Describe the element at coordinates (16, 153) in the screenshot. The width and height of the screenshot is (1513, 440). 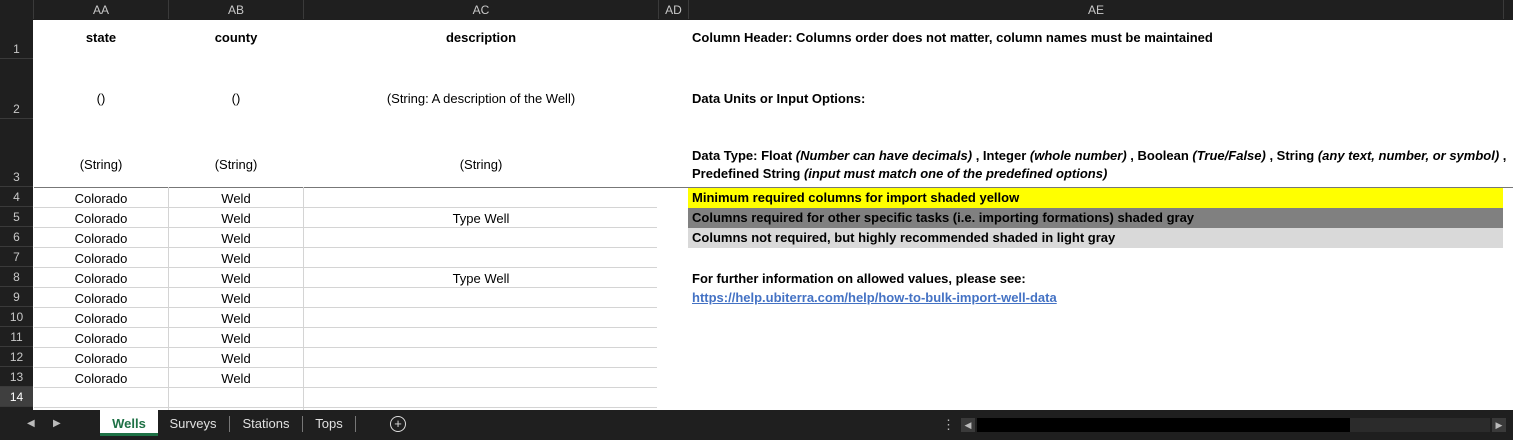
I see `row-header: 3` at that location.